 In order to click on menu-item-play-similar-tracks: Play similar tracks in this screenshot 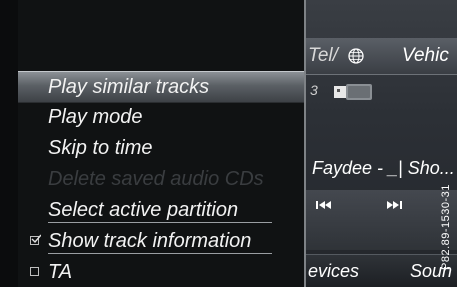, I will do `click(161, 87)`.